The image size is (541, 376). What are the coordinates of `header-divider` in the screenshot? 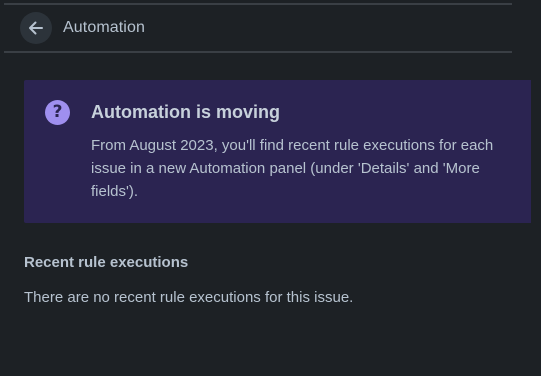 It's located at (258, 52).